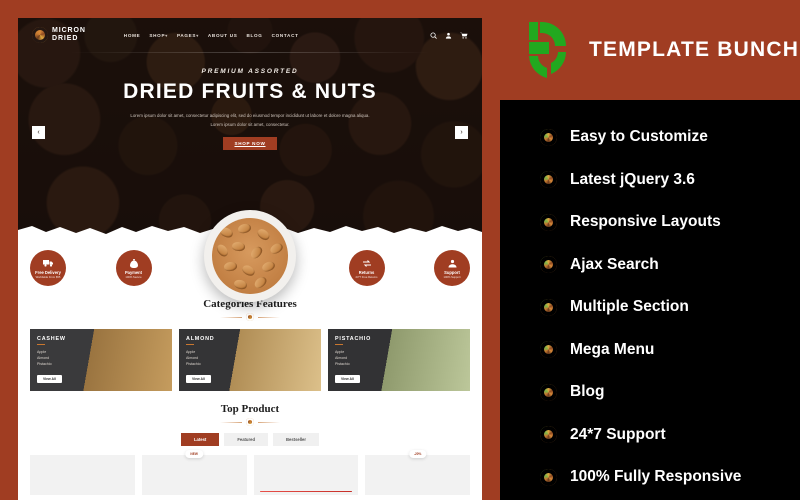 This screenshot has height=500, width=800. I want to click on slider-prev-button: ‹, so click(38, 132).